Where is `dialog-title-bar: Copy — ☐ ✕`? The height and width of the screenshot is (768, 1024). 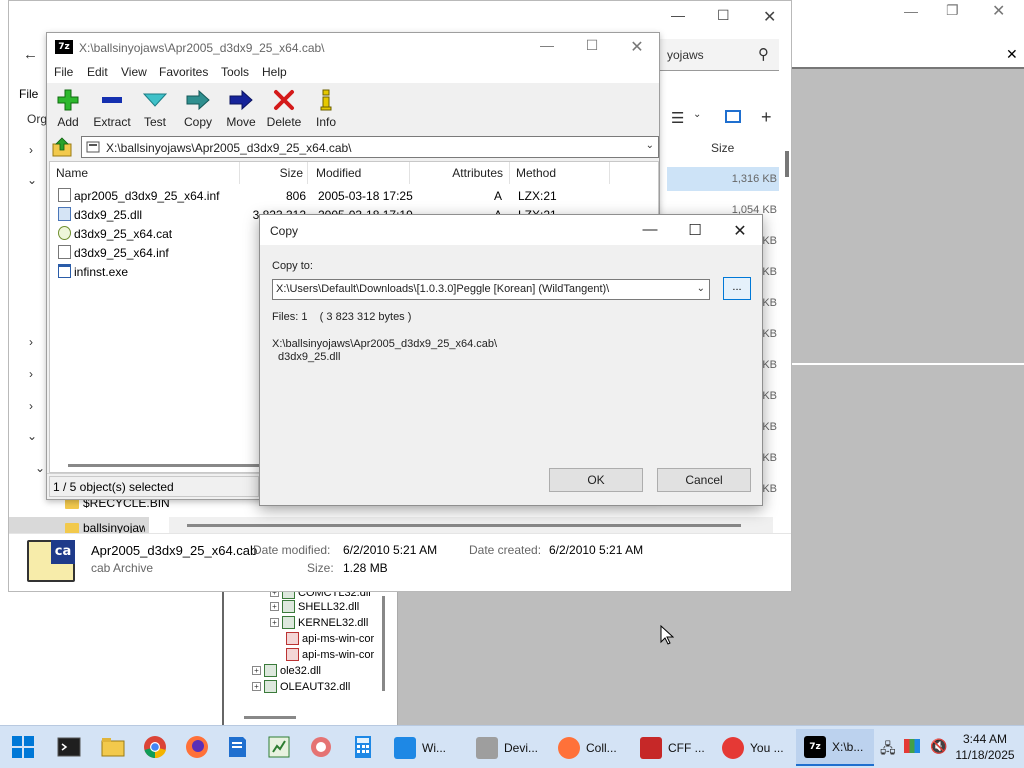
dialog-title-bar: Copy — ☐ ✕ is located at coordinates (511, 230).